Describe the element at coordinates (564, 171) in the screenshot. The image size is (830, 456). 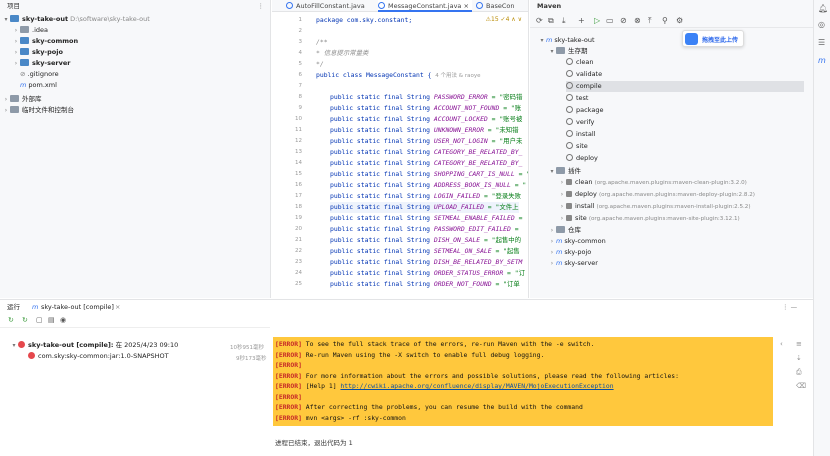
I see `maven-plugins: ▾ 插件` at that location.